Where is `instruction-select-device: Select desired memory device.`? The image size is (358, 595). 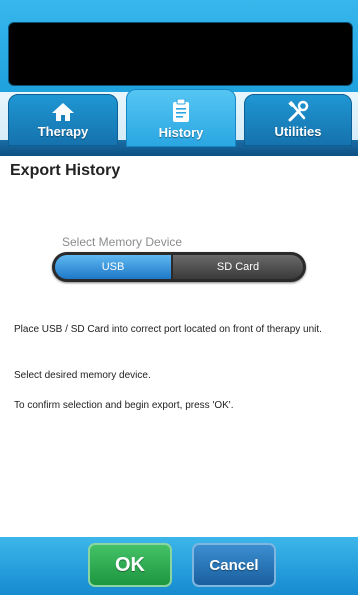
instruction-select-device: Select desired memory device. is located at coordinates (82, 375).